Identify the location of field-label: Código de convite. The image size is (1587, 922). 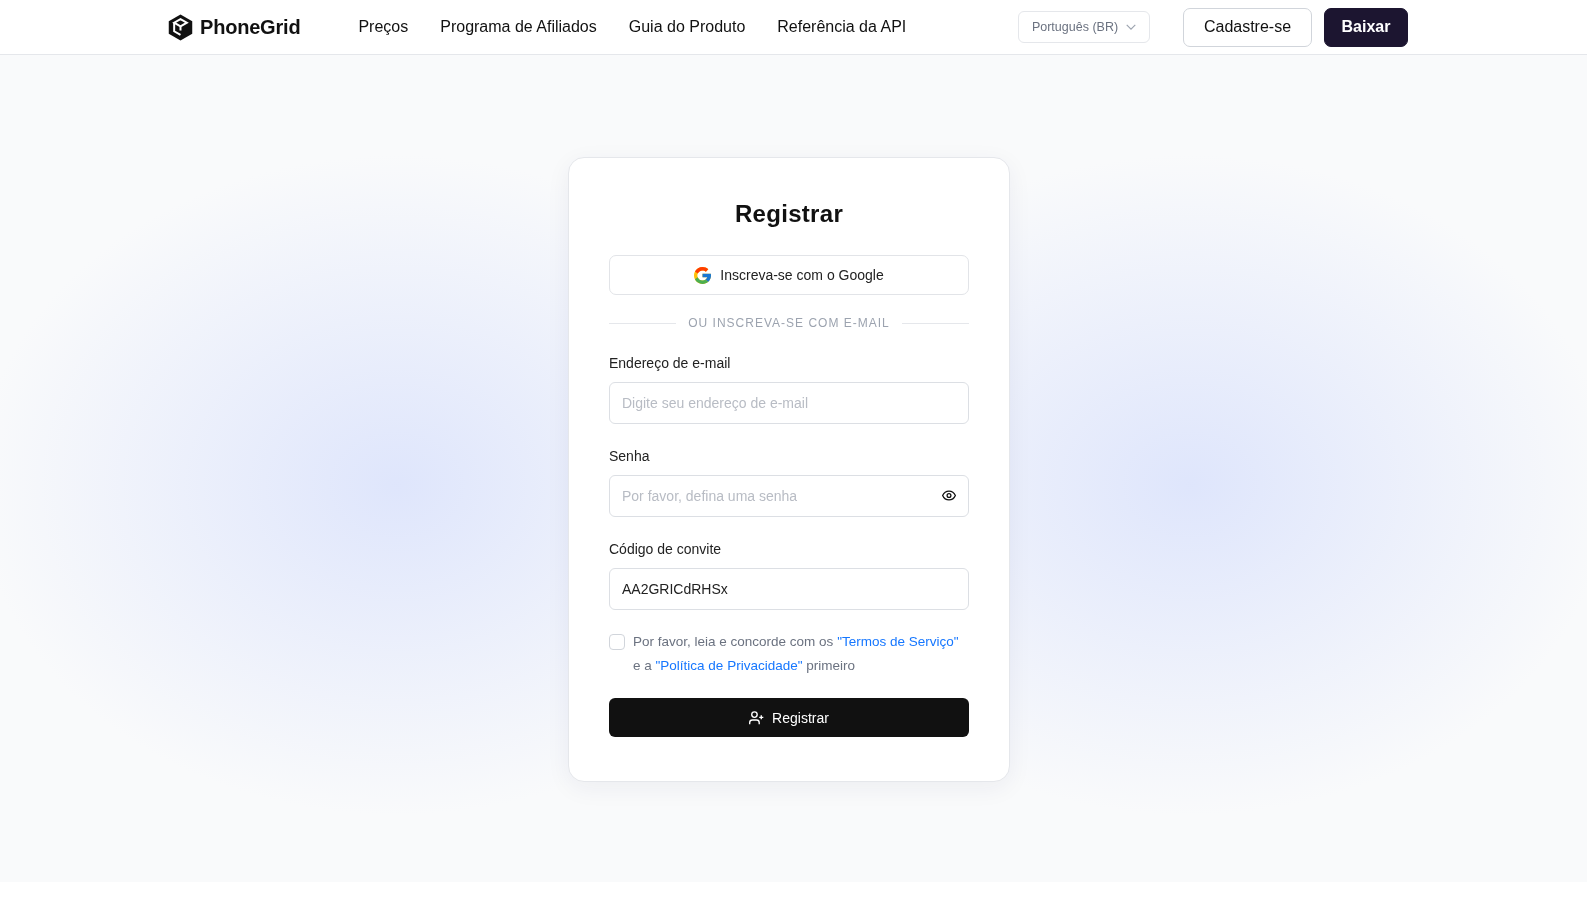
(666, 549).